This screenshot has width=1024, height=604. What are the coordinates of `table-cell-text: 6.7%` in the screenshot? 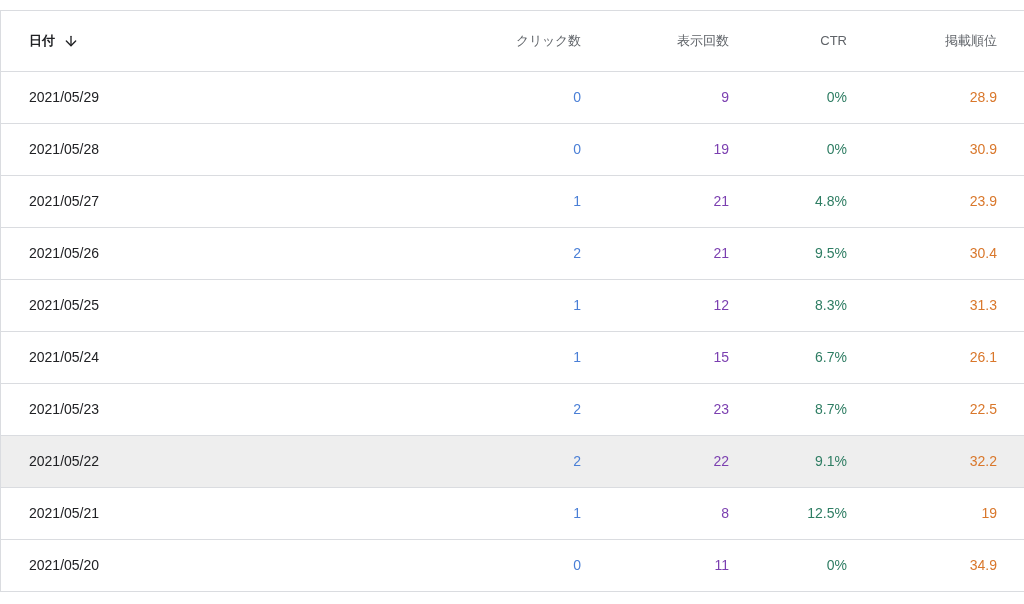 It's located at (831, 357).